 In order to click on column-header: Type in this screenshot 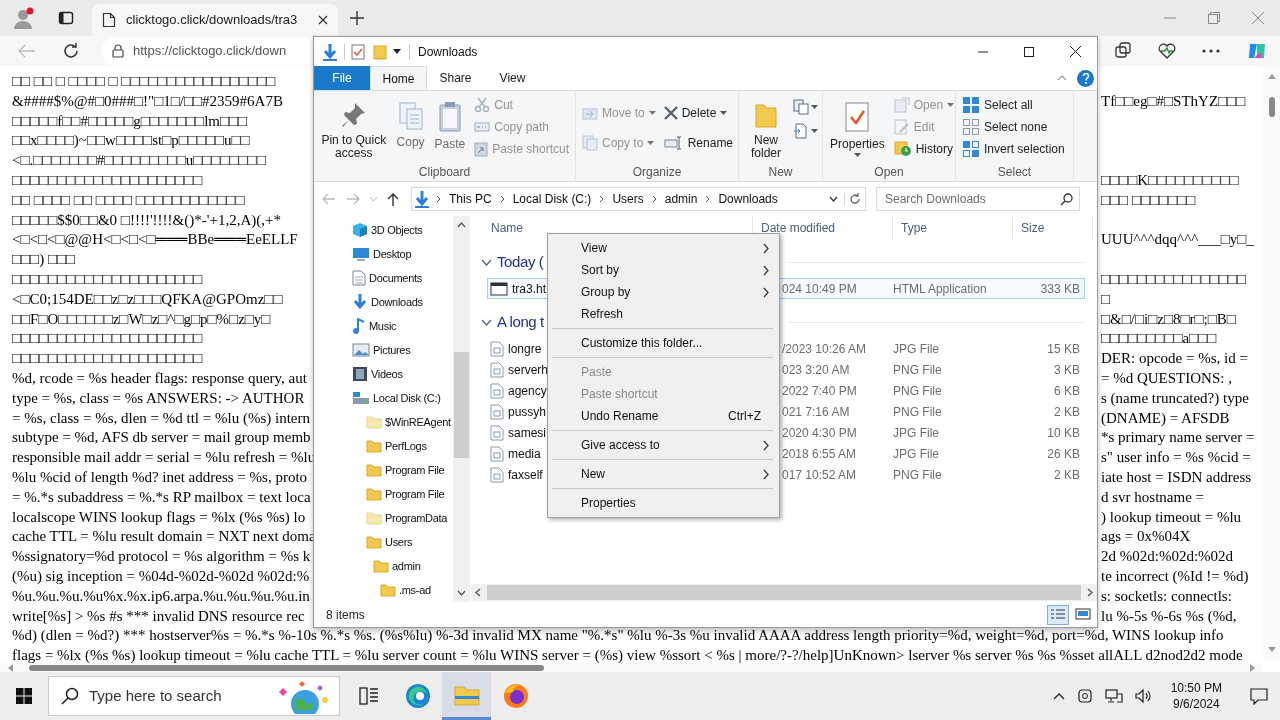, I will do `click(953, 228)`.